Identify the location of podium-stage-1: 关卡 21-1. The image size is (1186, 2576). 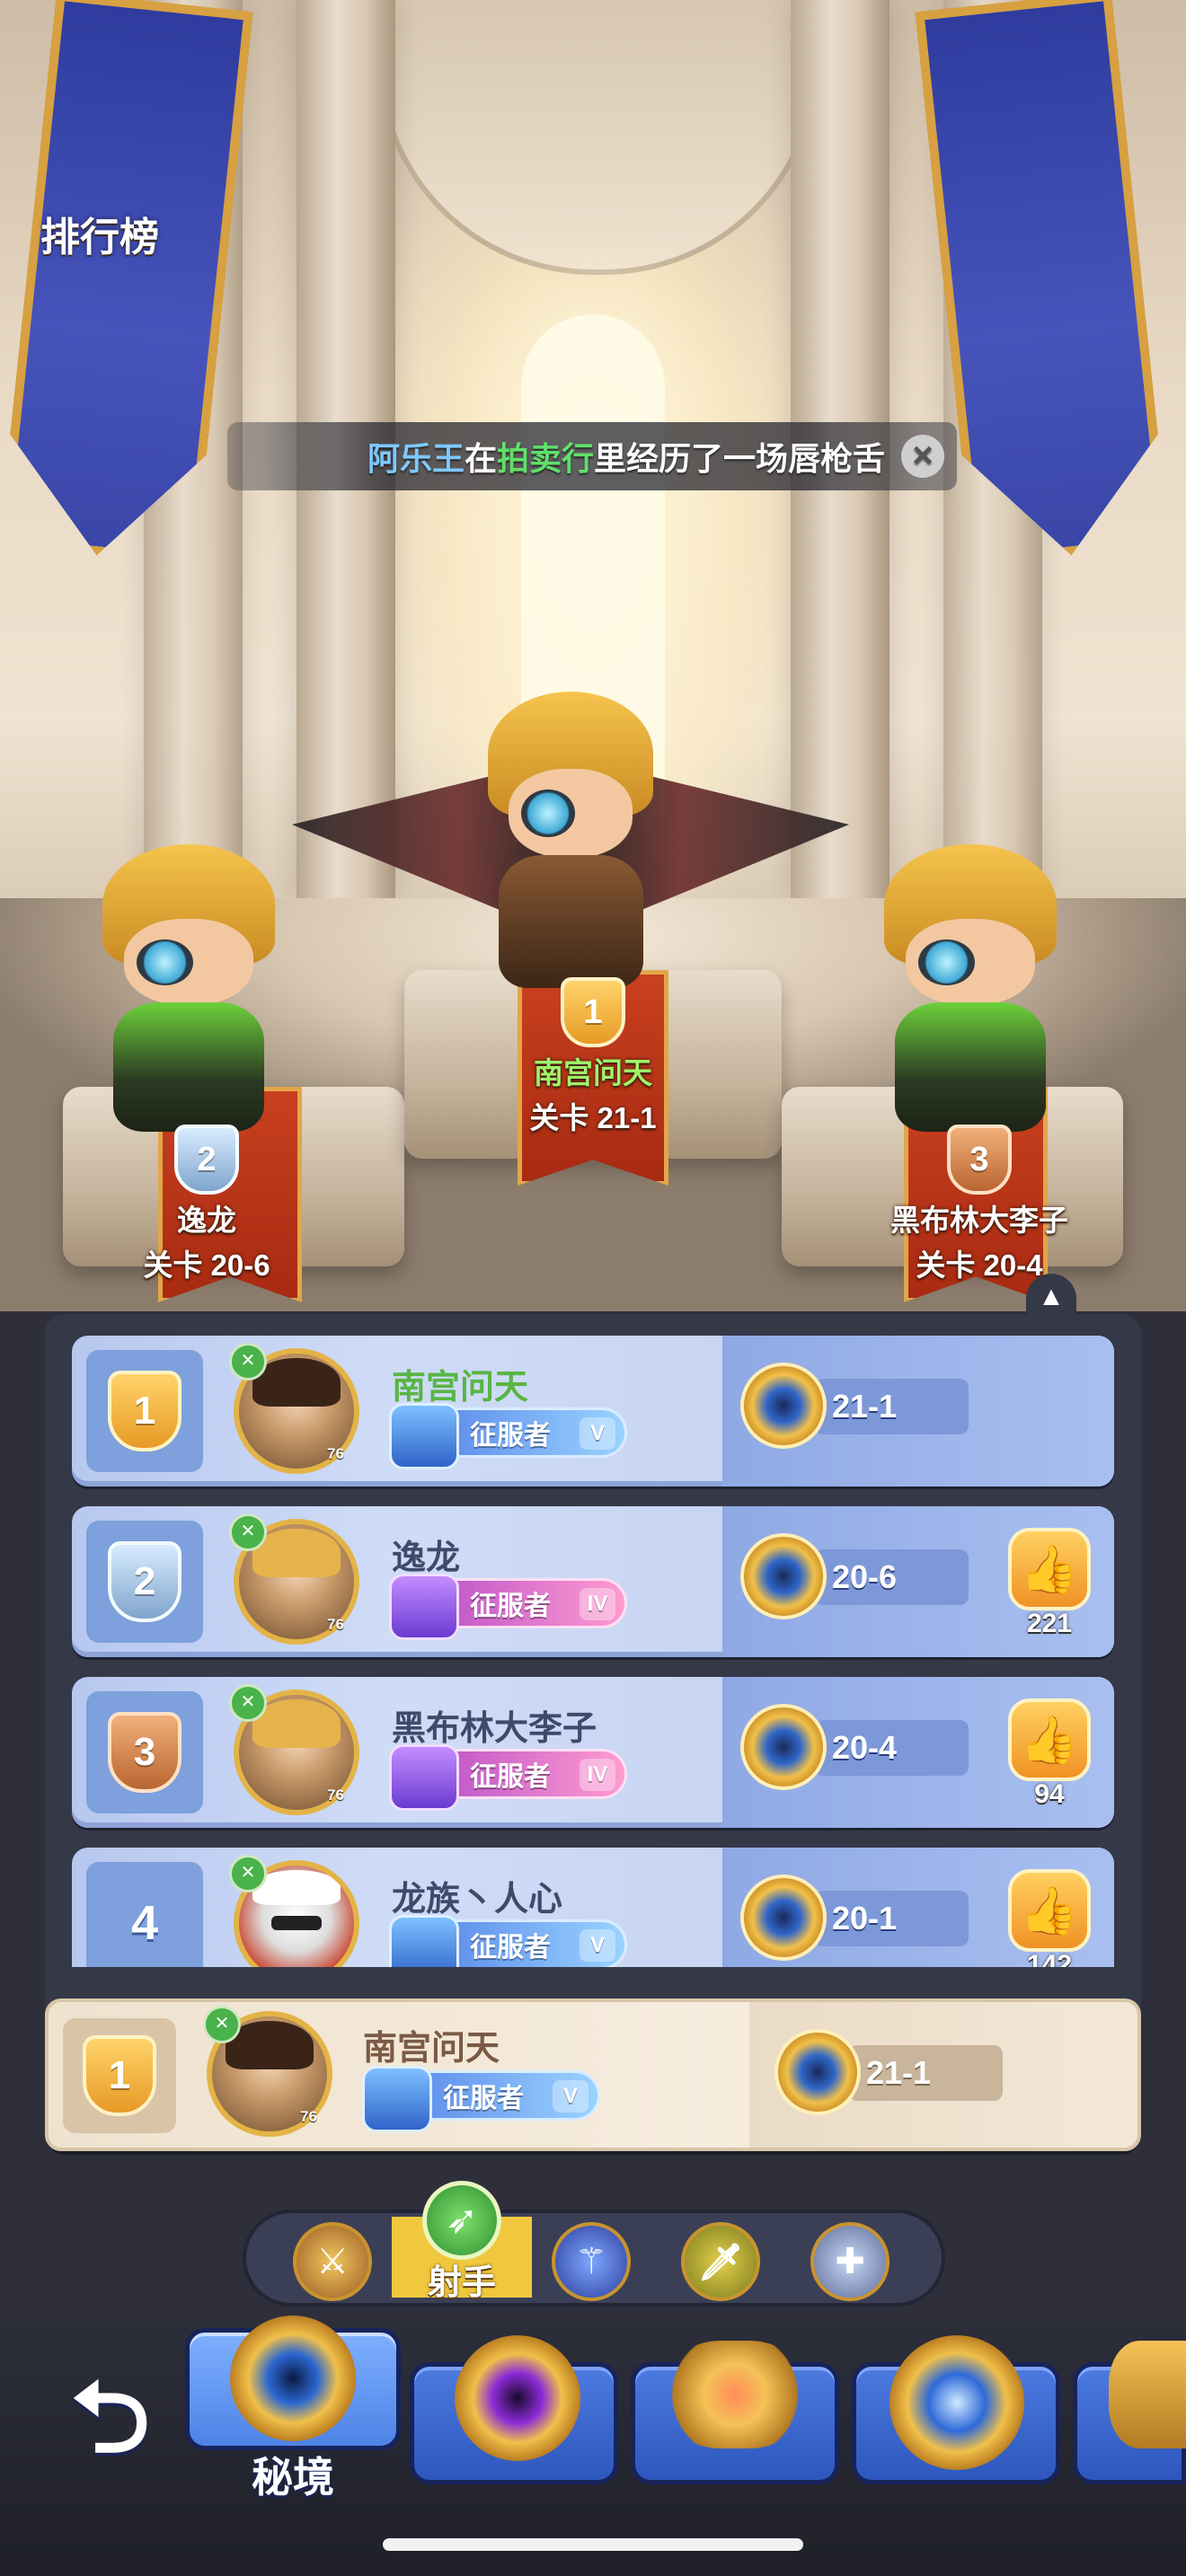
(593, 1117).